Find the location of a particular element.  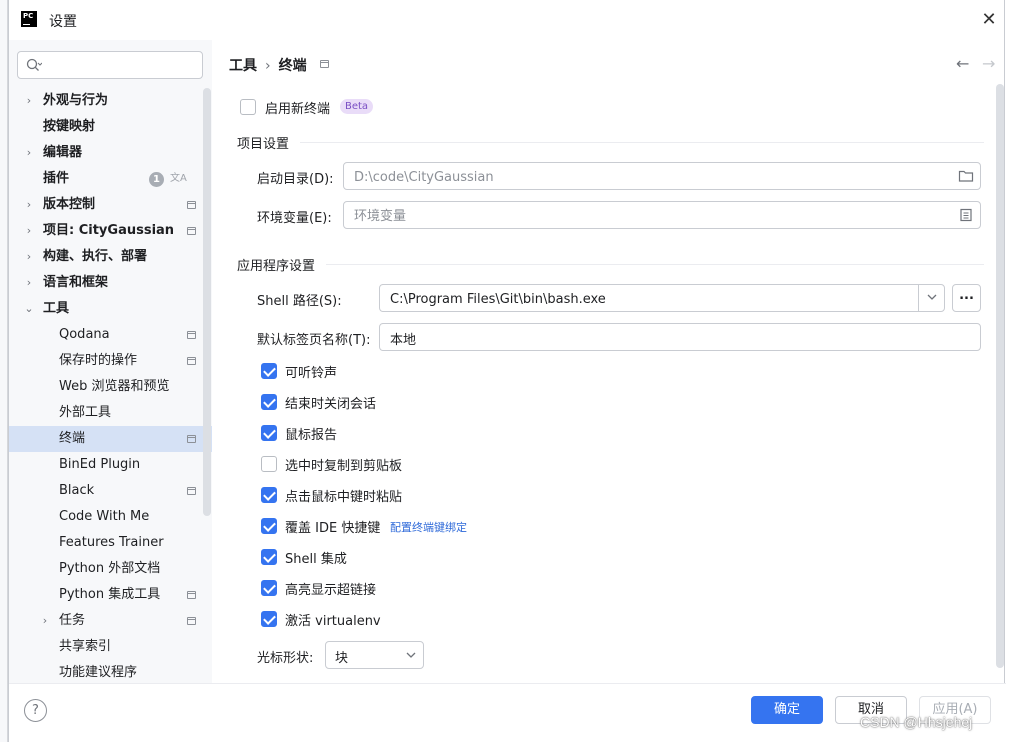

back-arrow-icon: ← is located at coordinates (962, 63).